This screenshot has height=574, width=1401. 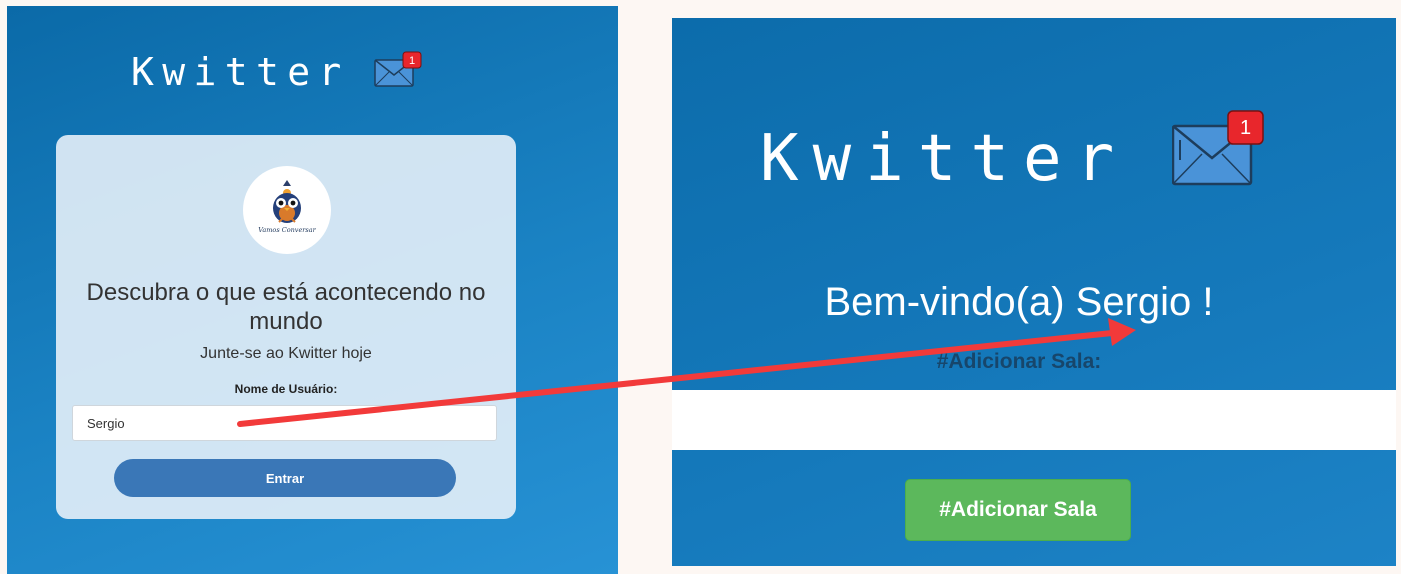 I want to click on card-subheading: Junte-se ao Kwitter hoje, so click(x=286, y=353).